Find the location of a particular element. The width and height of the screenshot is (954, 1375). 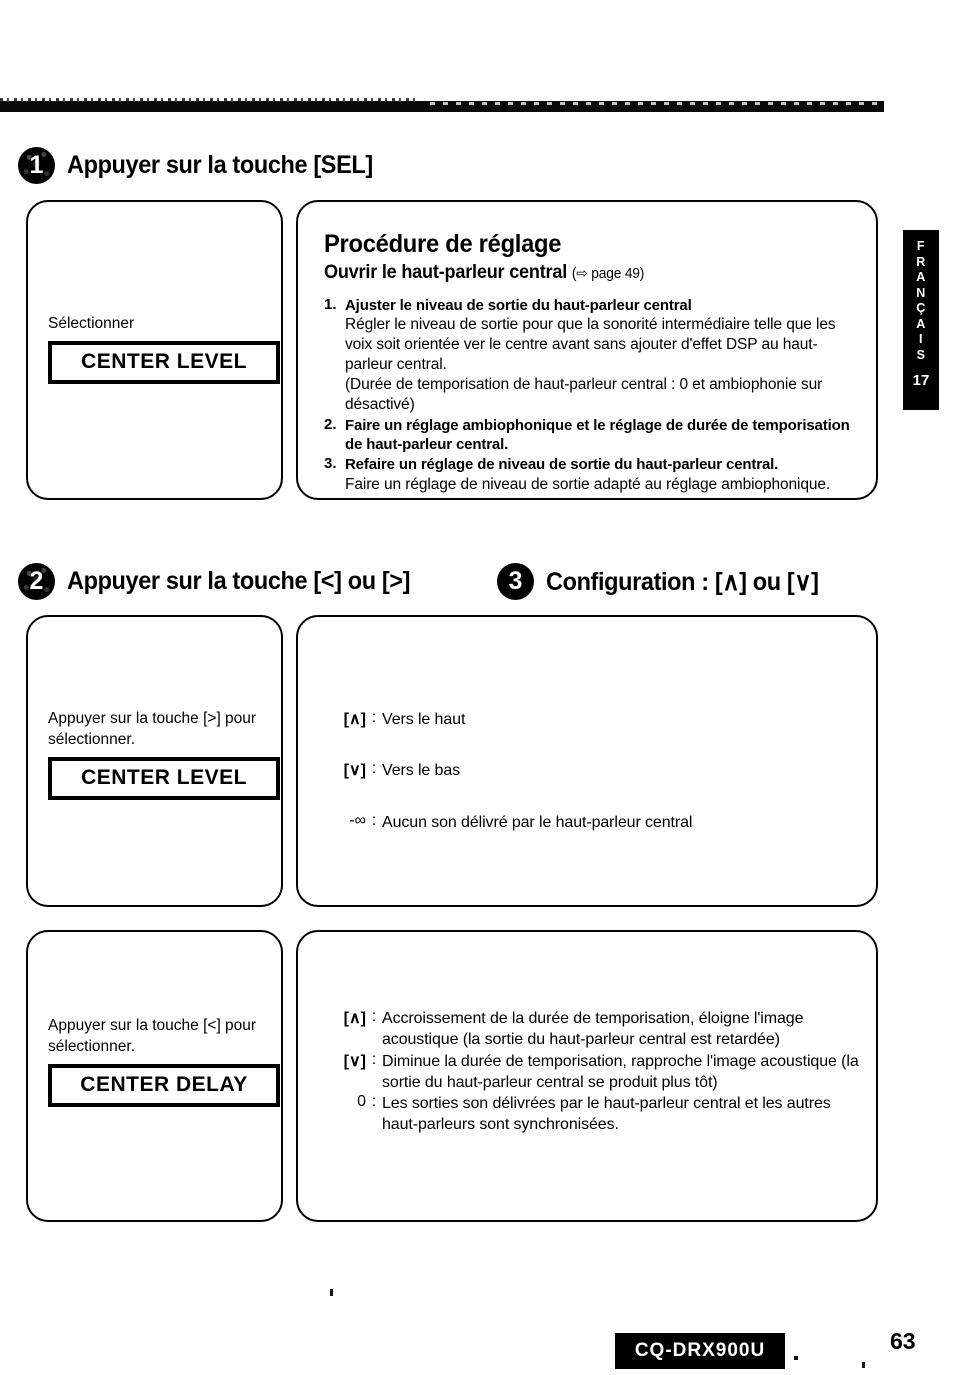

side-tab-letter: F is located at coordinates (921, 246).